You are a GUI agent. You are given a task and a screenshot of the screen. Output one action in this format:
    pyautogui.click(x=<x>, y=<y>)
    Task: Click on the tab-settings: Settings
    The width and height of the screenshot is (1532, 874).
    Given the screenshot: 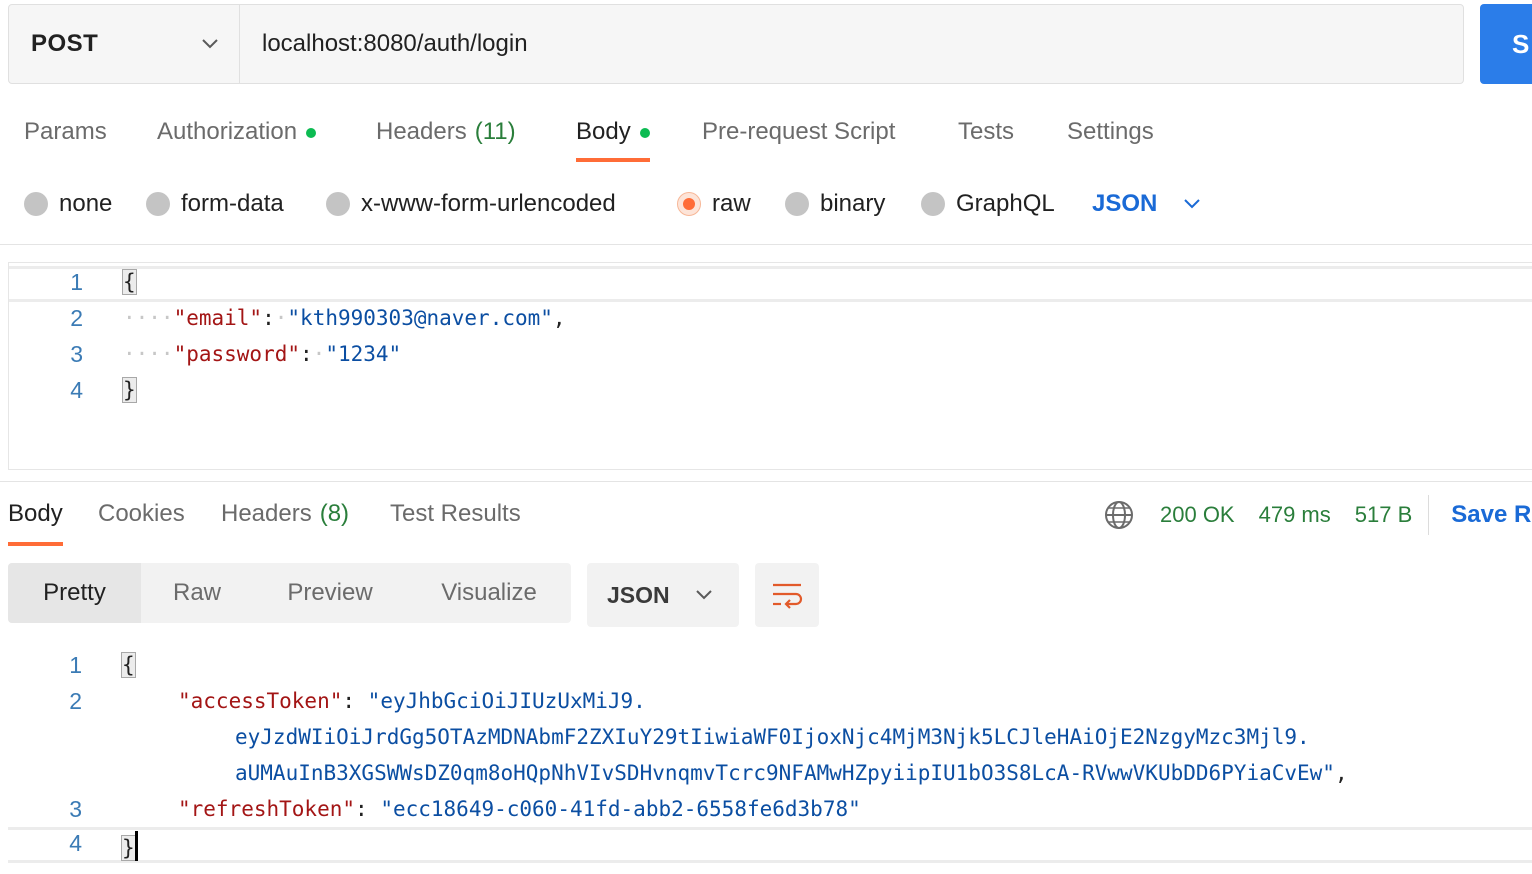 What is the action you would take?
    pyautogui.click(x=1110, y=134)
    